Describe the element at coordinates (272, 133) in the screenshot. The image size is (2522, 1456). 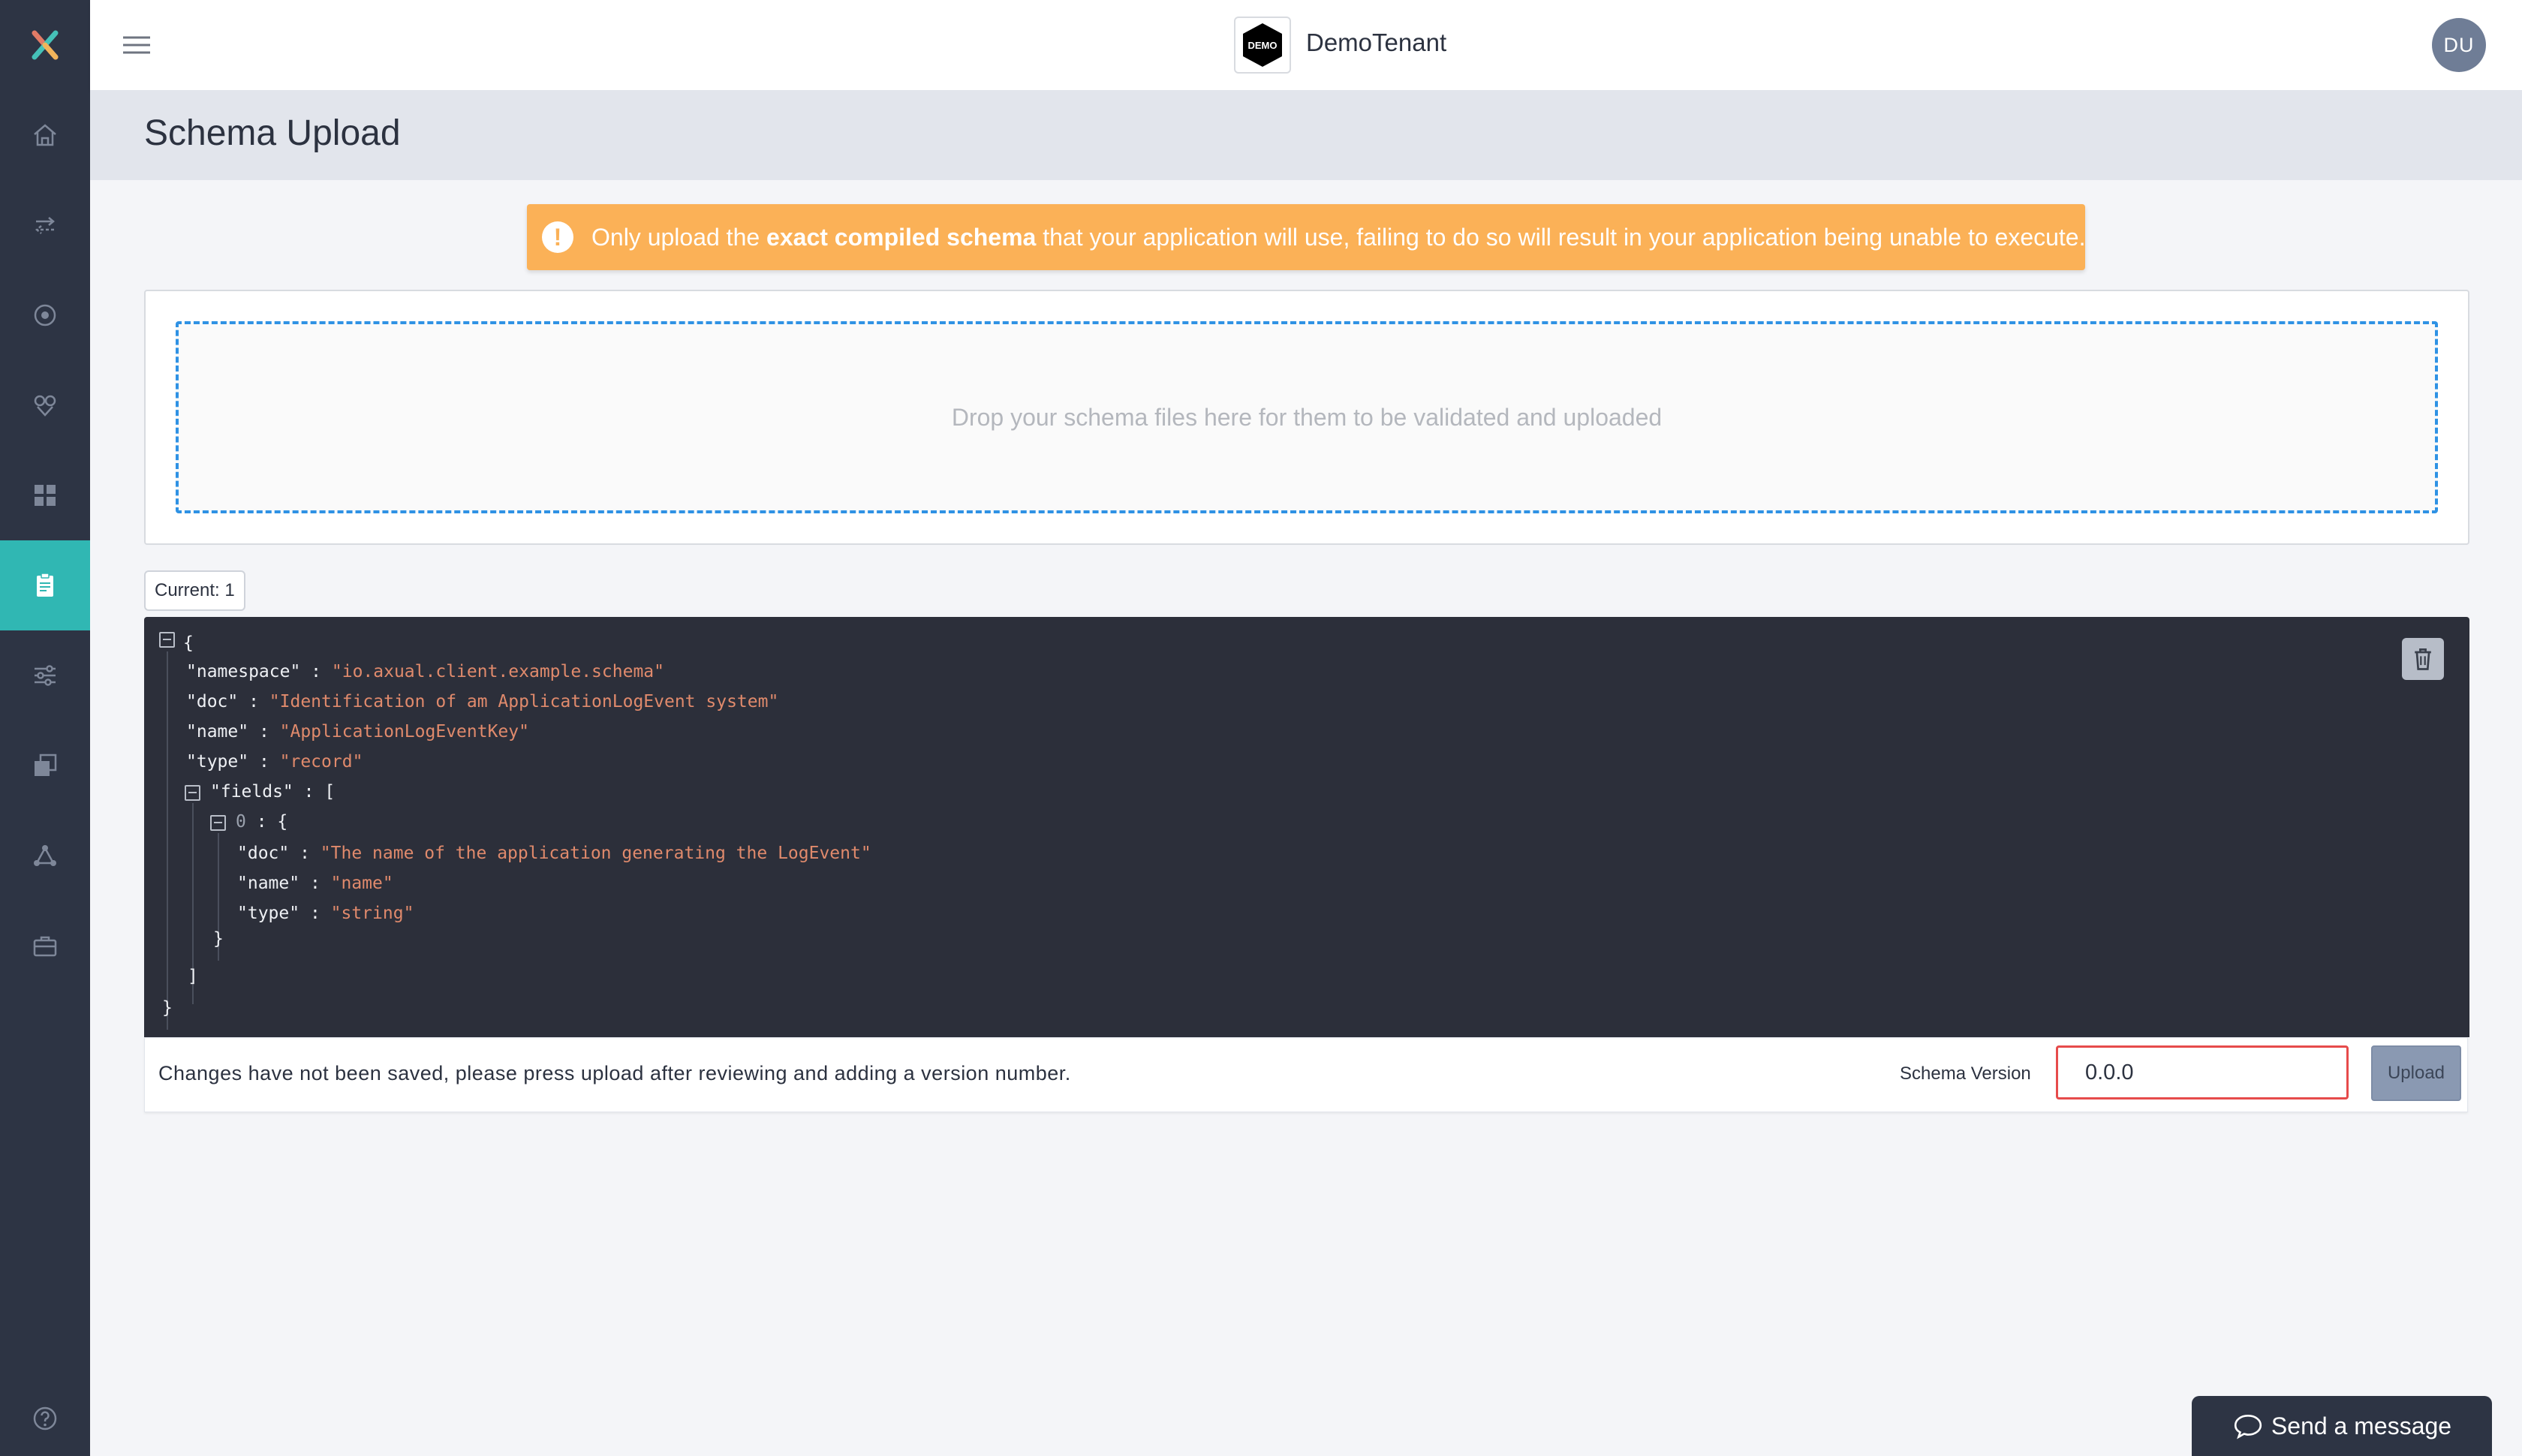
I see `page-title: Schema Upload` at that location.